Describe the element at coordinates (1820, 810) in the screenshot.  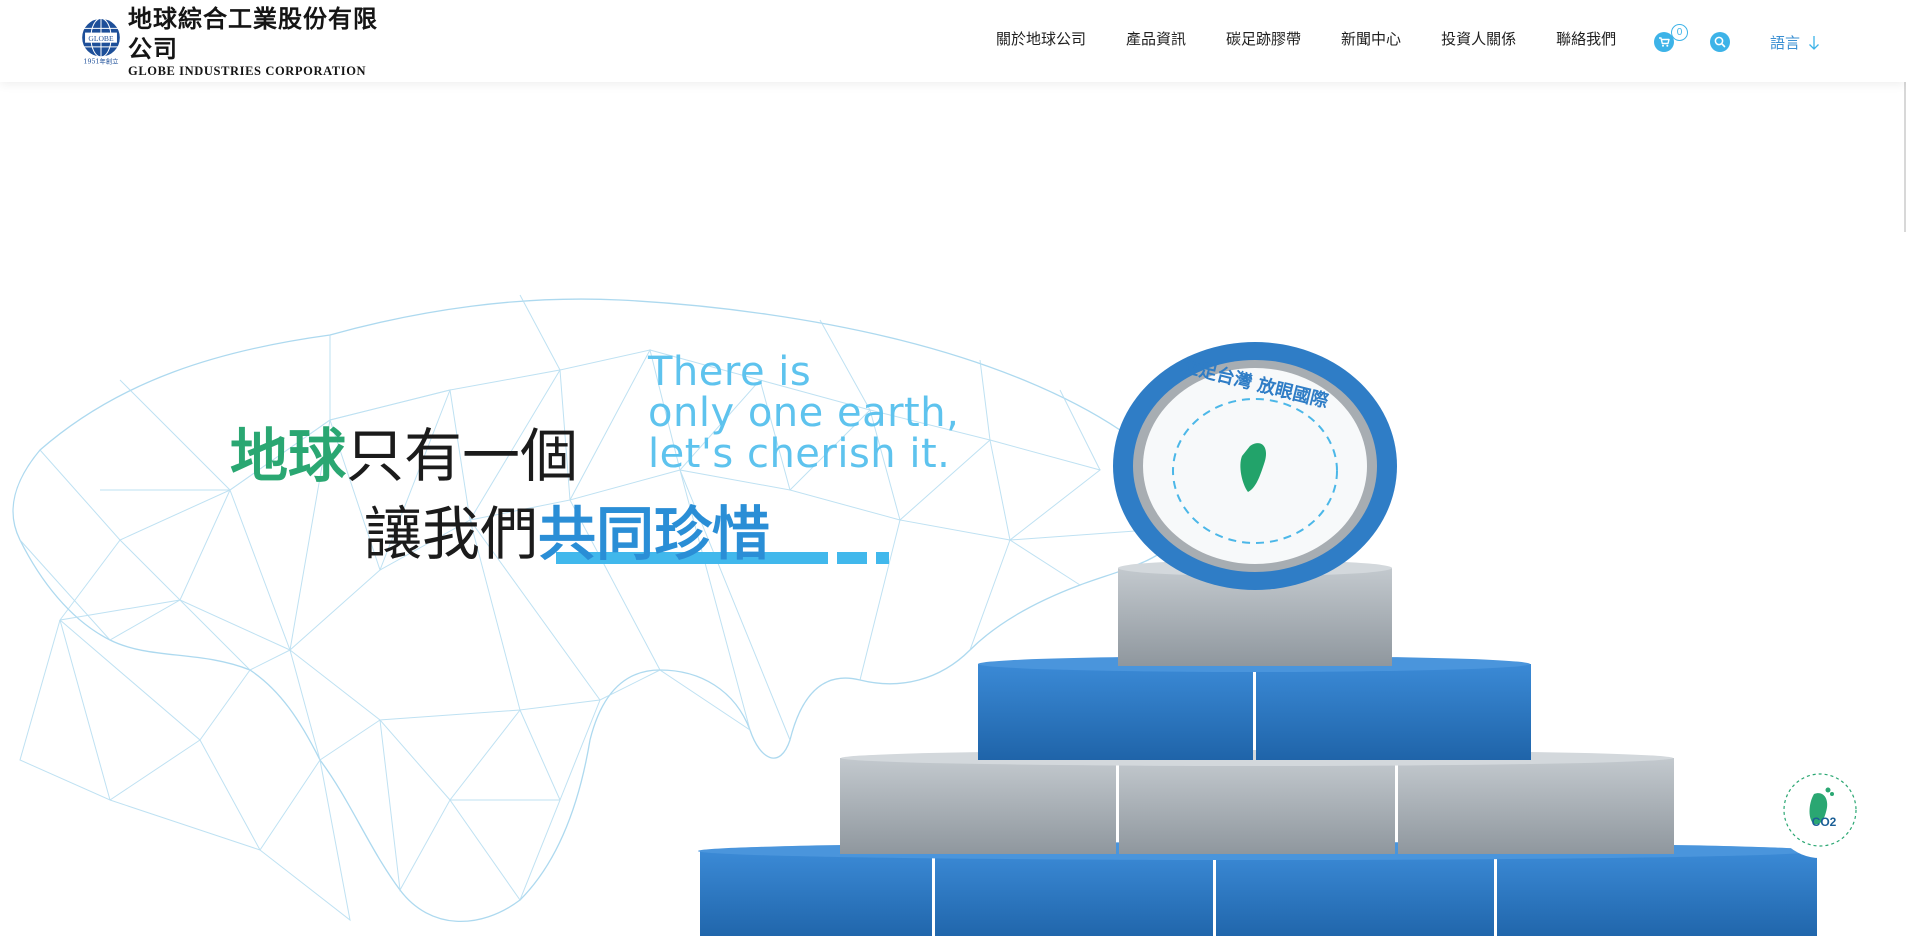
I see `co2-footprint-badge-icon: CO2` at that location.